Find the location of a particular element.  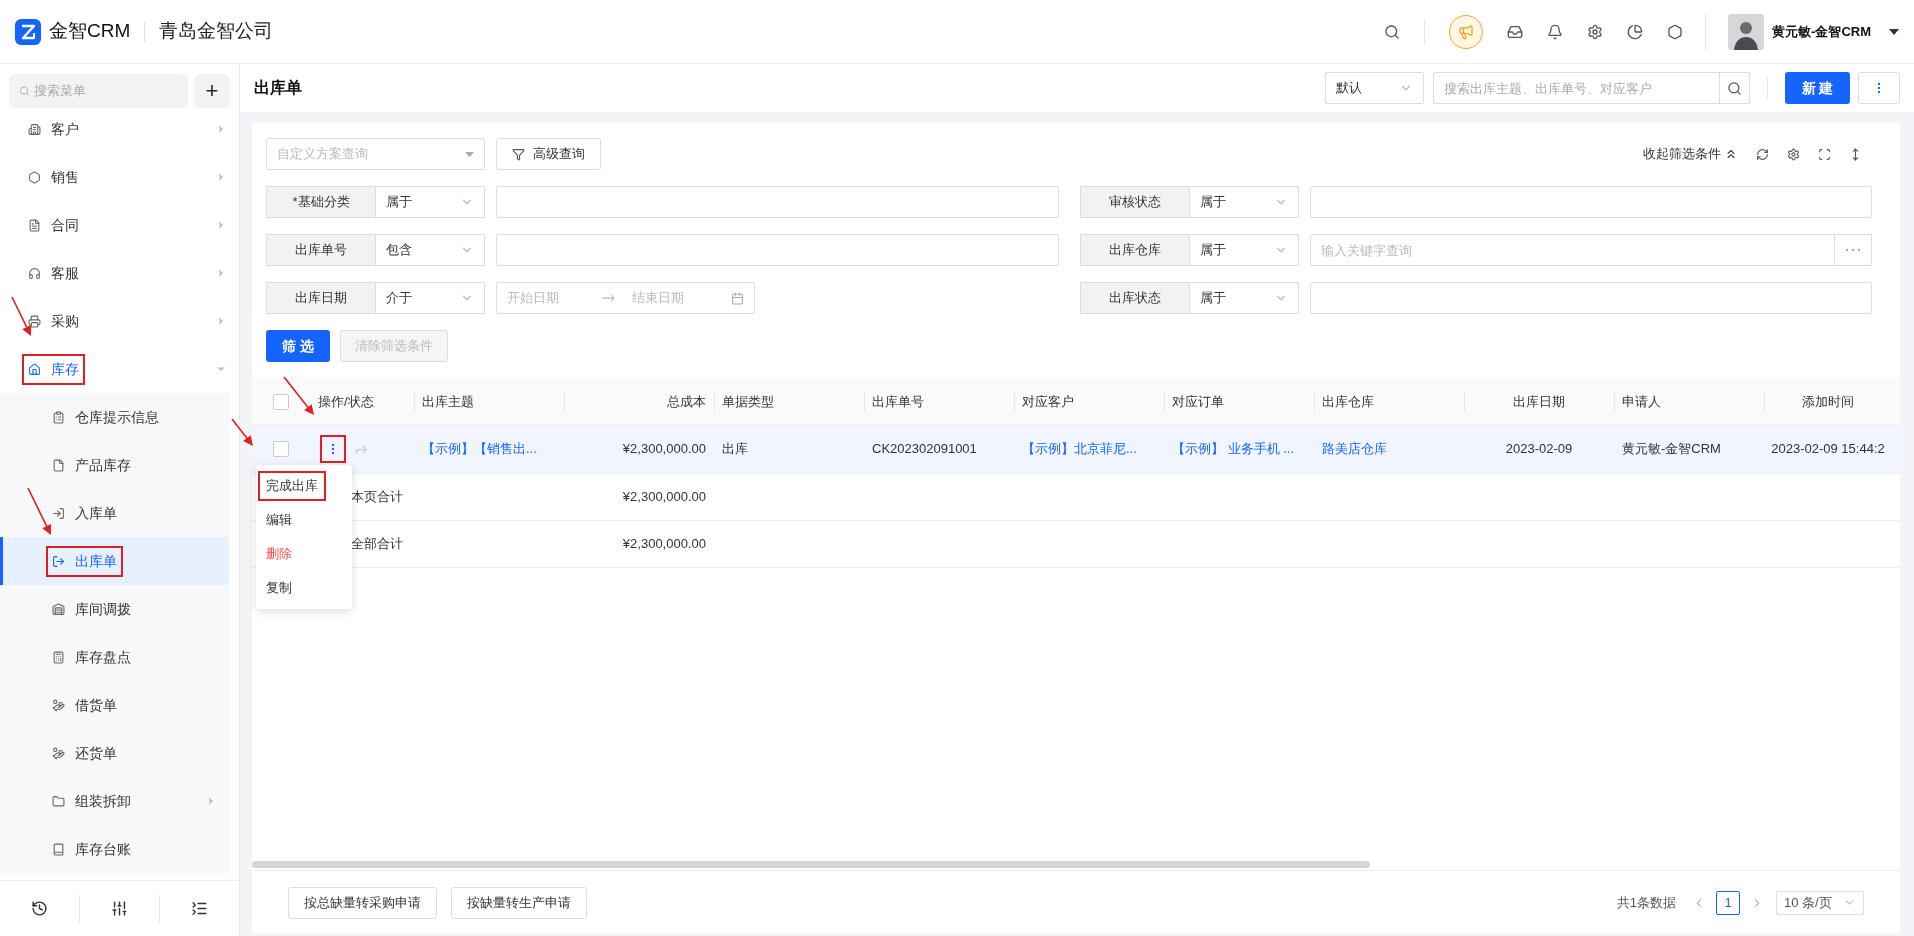

row-checkbox is located at coordinates (281, 449).